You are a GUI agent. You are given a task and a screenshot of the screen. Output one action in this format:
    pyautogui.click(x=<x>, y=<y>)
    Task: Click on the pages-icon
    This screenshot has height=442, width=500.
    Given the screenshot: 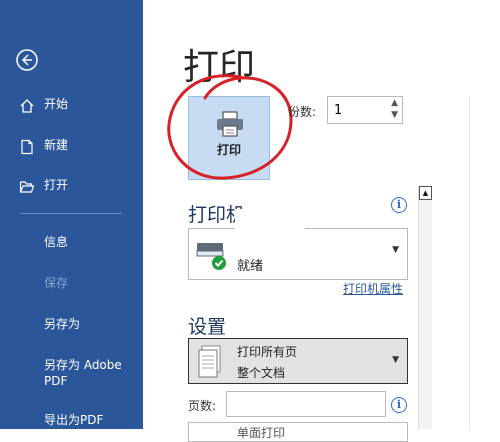 What is the action you would take?
    pyautogui.click(x=209, y=361)
    